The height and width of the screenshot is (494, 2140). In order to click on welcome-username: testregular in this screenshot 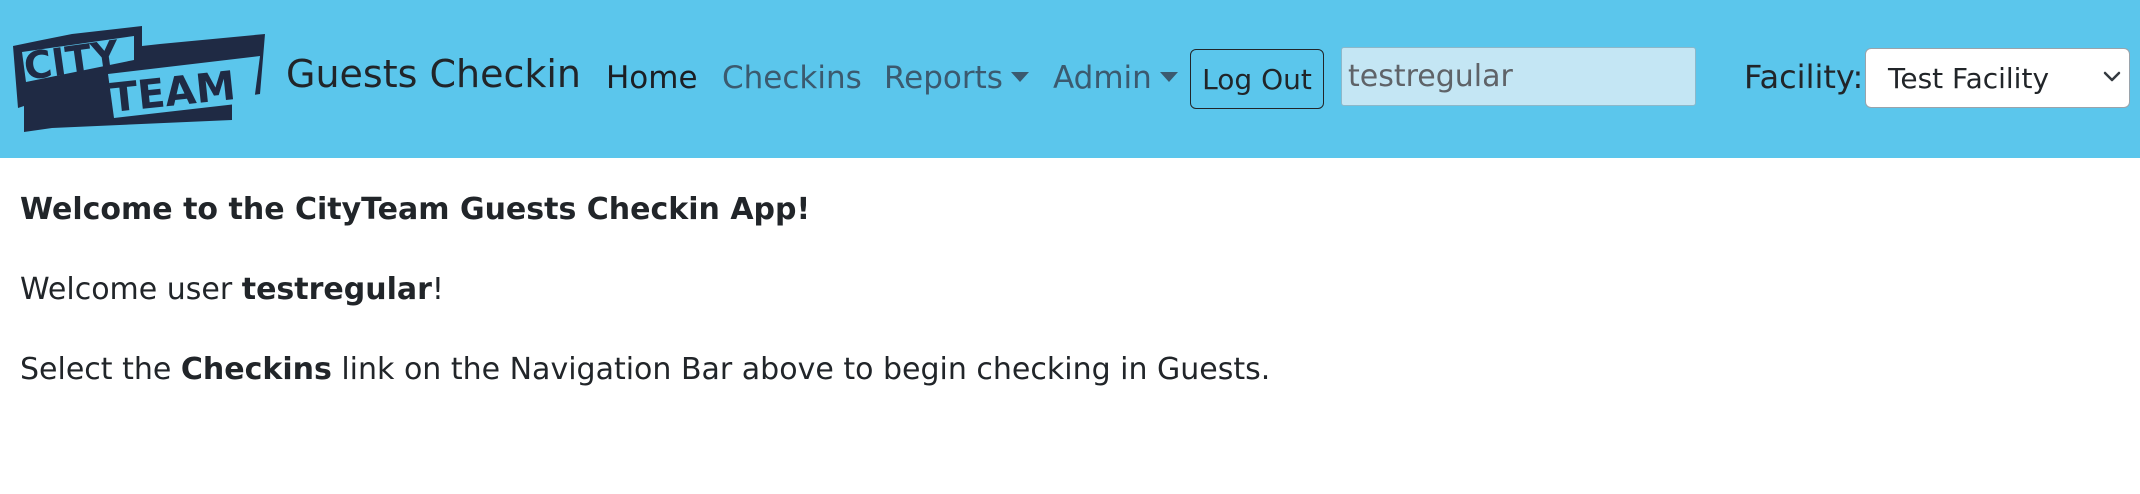, I will do `click(336, 289)`.